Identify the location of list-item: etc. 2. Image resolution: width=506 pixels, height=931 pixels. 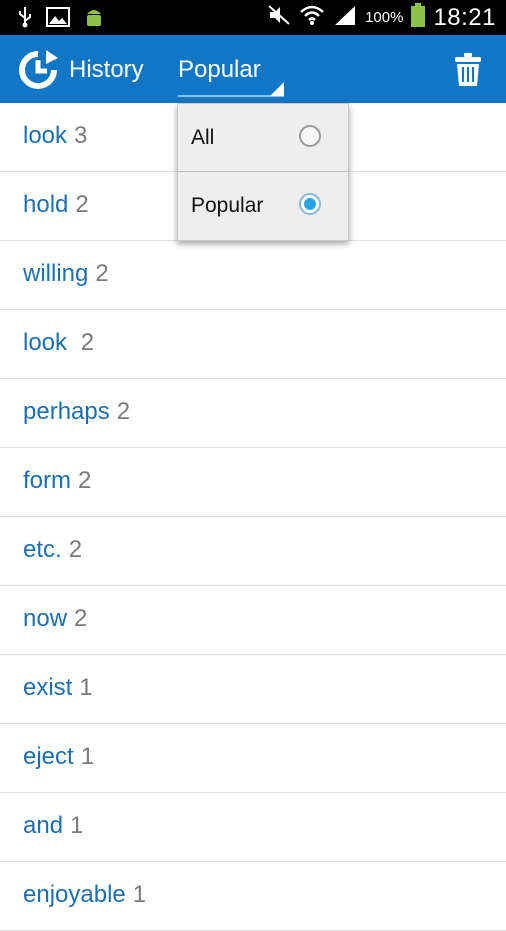
(253, 551).